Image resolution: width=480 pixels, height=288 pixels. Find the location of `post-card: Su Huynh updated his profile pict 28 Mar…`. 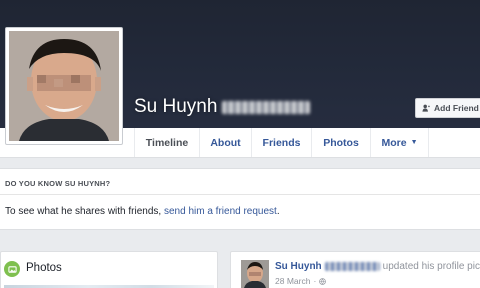

post-card: Su Huynh updated his profile pict 28 Mar… is located at coordinates (355, 269).